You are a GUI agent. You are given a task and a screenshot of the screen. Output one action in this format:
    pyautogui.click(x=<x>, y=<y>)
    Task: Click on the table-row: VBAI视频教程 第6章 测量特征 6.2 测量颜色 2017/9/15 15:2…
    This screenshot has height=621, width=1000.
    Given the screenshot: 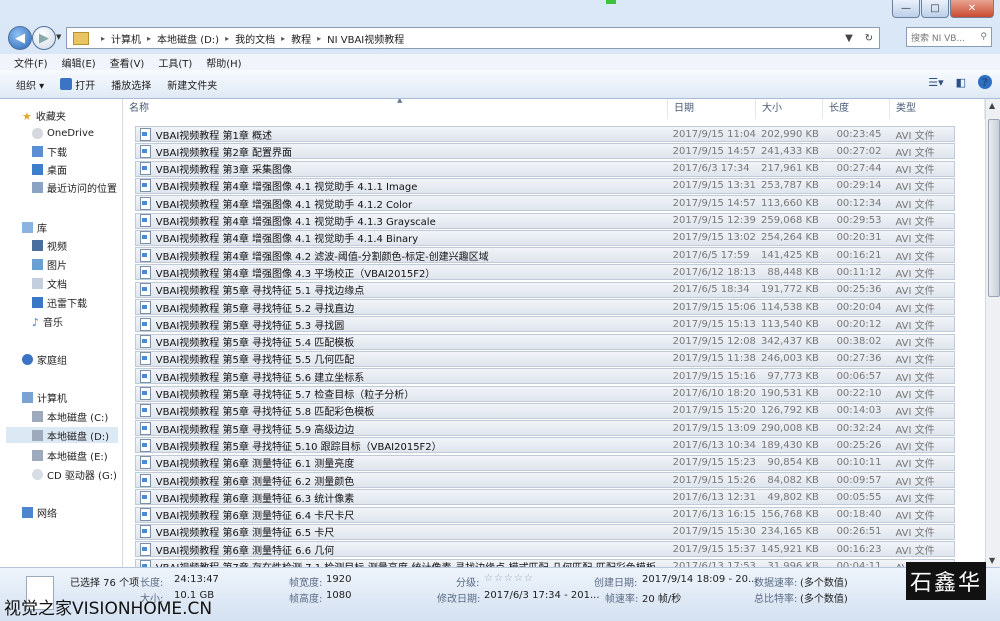 What is the action you would take?
    pyautogui.click(x=545, y=480)
    